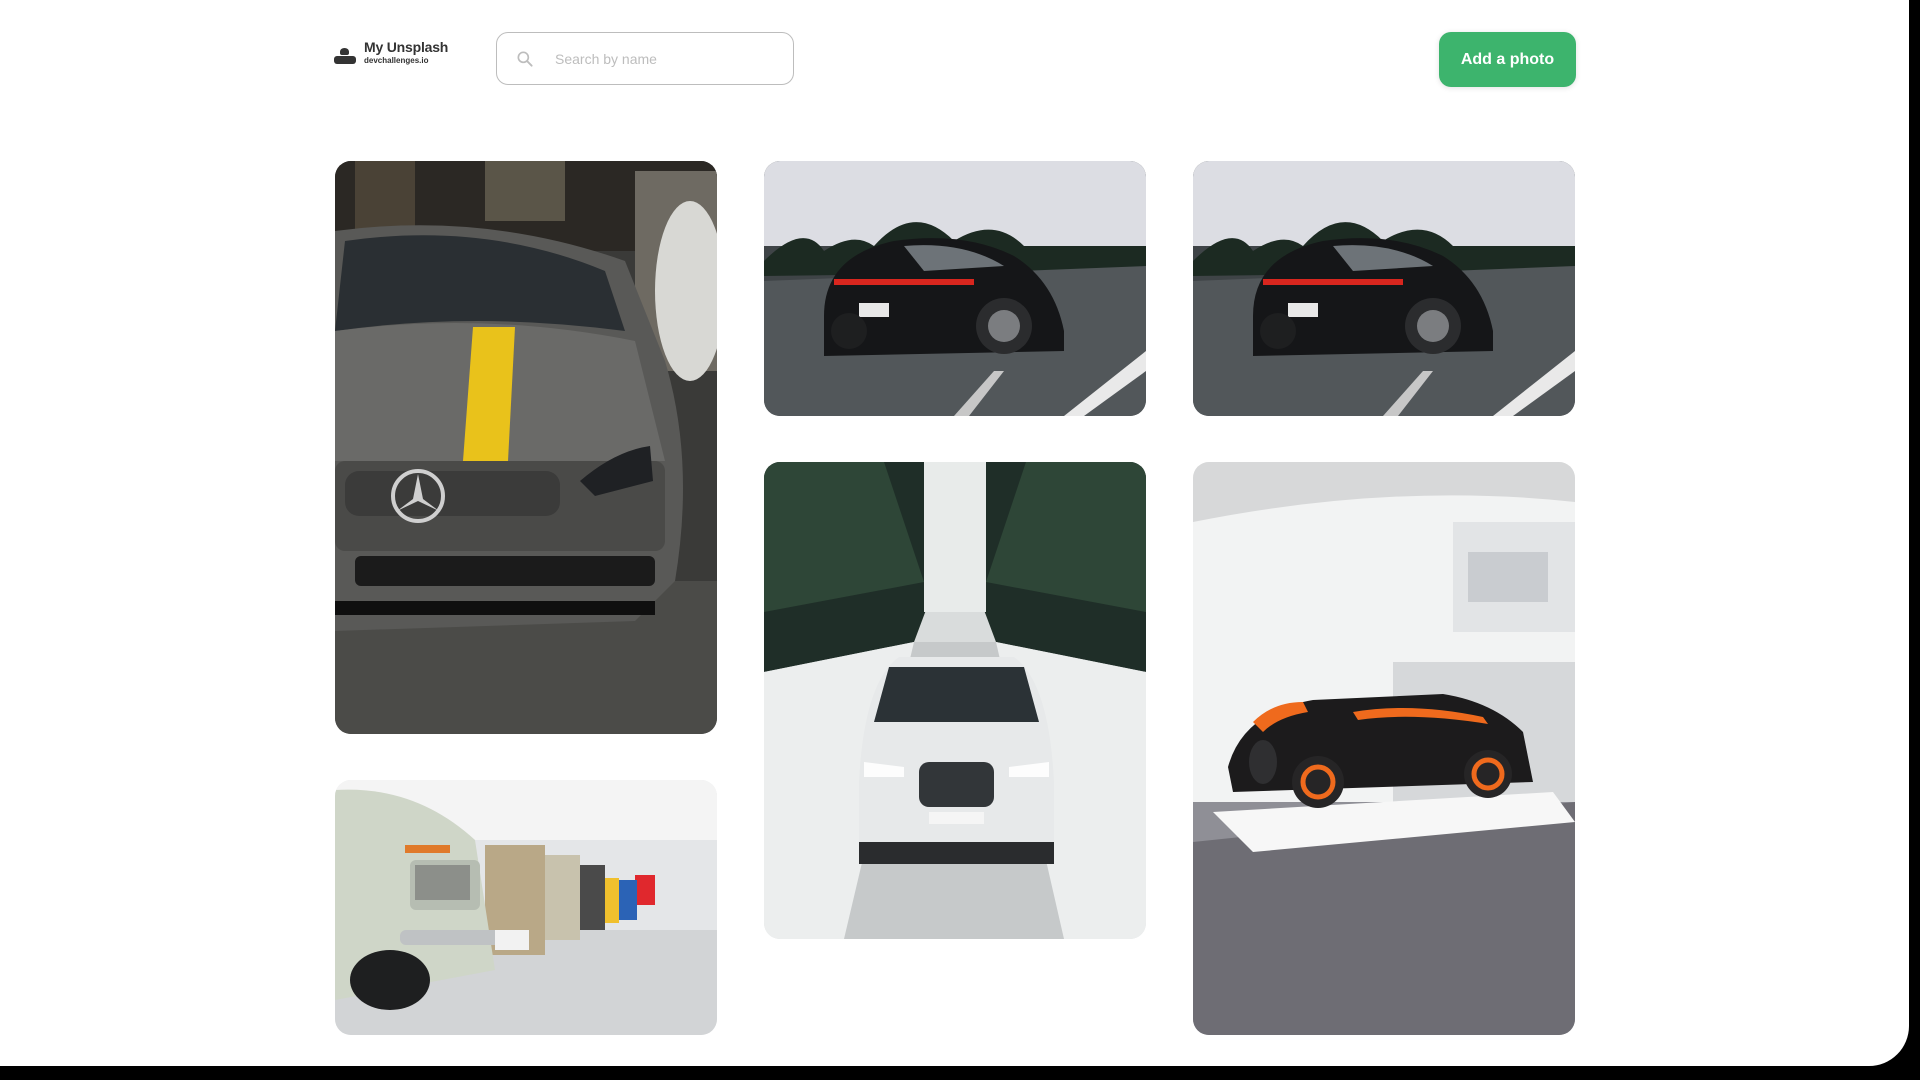  Describe the element at coordinates (955, 700) in the screenshot. I see `photo-audi-snow` at that location.